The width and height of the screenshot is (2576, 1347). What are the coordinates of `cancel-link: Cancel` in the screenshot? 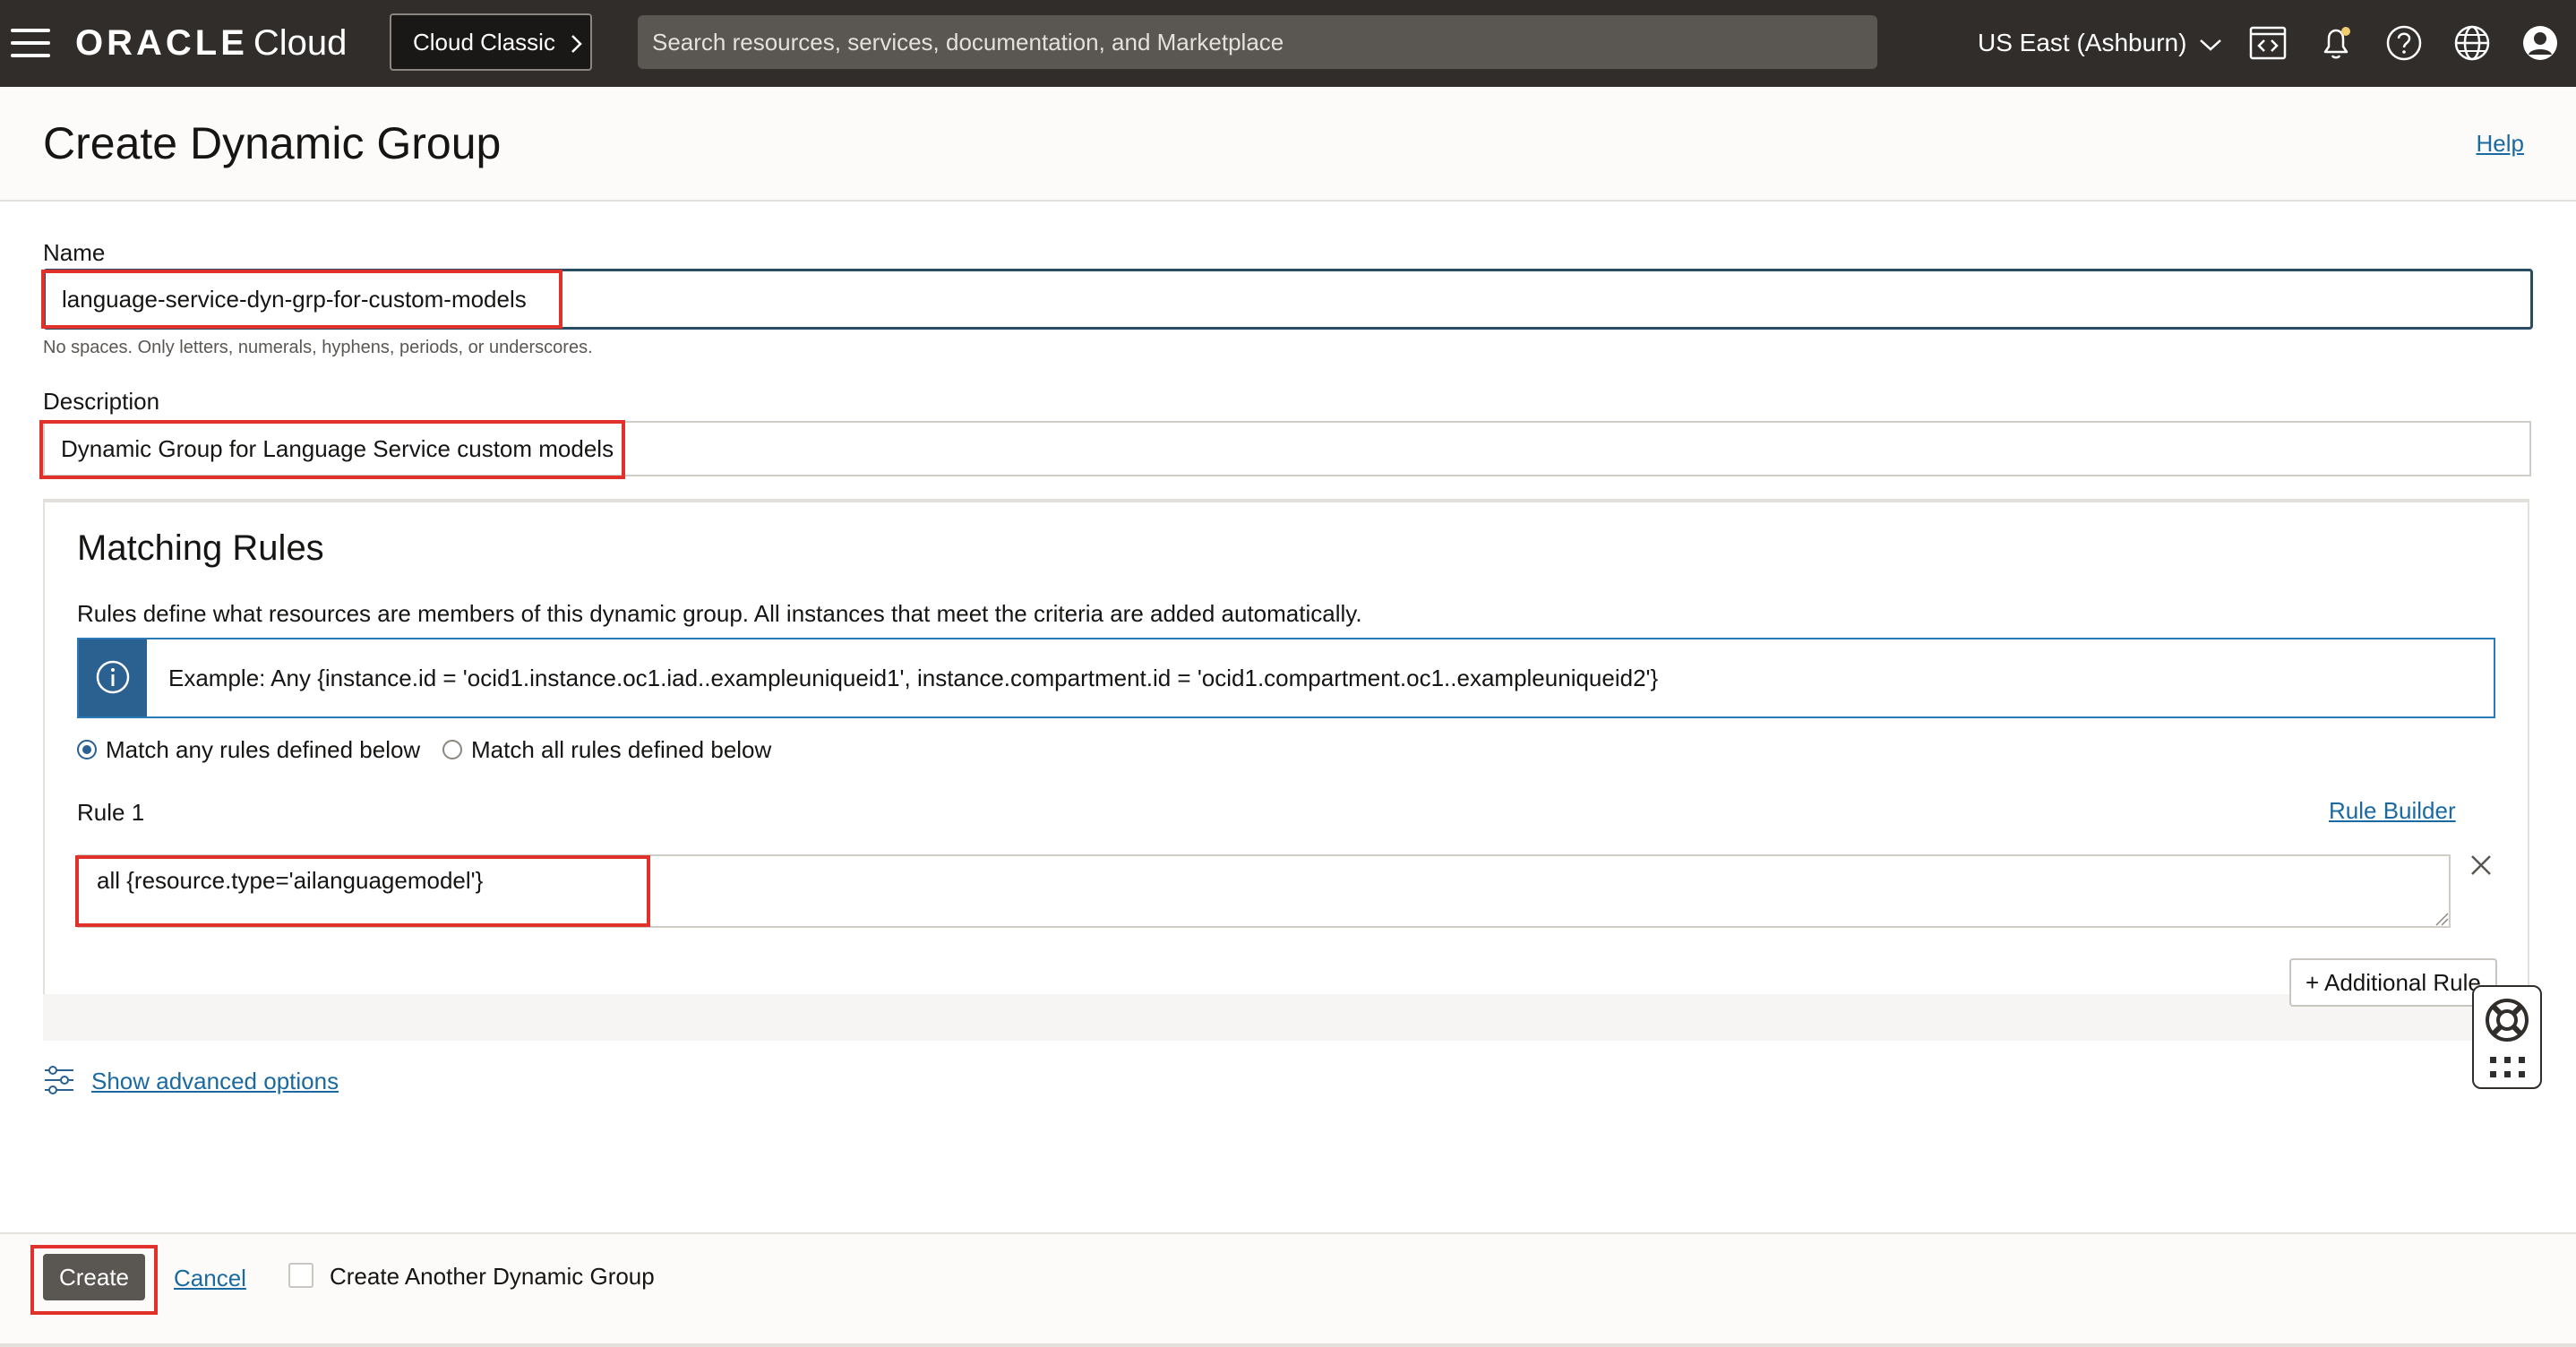 It's located at (210, 1278).